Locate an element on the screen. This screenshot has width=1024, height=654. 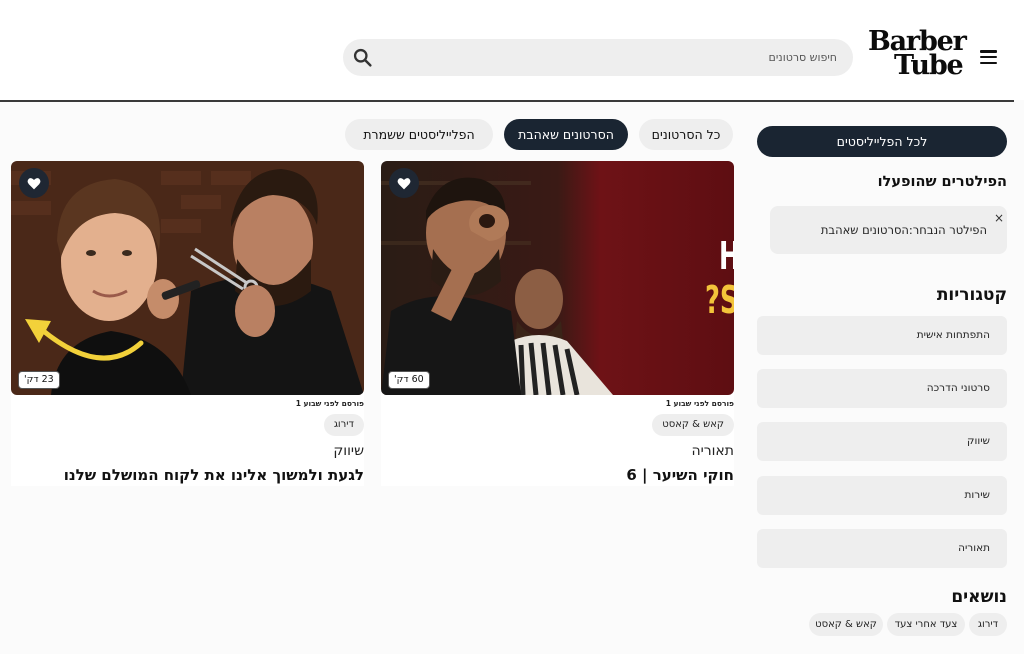
active-filter-text: הפילטר הנבחר:הסרטונים שאהבת is located at coordinates (903, 230).